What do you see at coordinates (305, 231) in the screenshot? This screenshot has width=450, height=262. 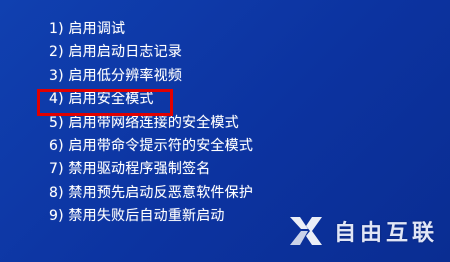 I see `x-logo-icon` at bounding box center [305, 231].